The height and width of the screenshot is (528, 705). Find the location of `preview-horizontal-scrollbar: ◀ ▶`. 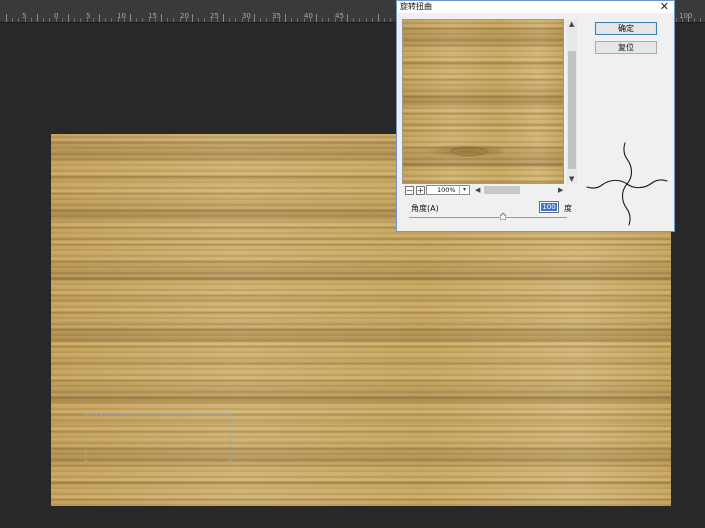

preview-horizontal-scrollbar: ◀ ▶ is located at coordinates (520, 190).